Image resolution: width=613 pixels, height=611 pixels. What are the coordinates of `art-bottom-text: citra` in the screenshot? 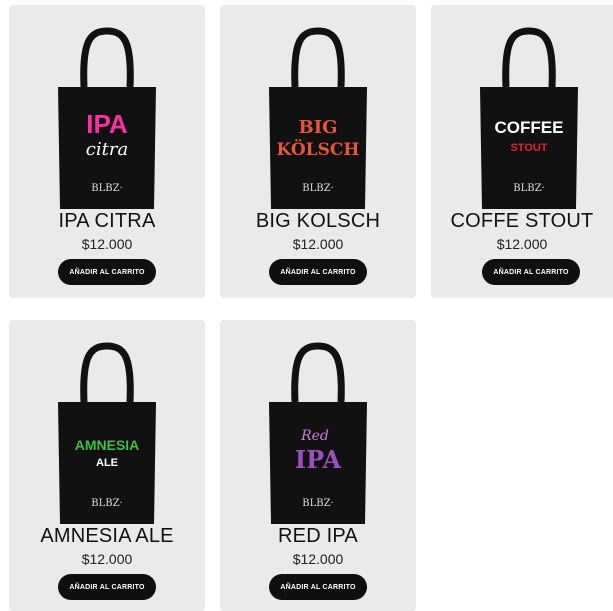 It's located at (107, 149).